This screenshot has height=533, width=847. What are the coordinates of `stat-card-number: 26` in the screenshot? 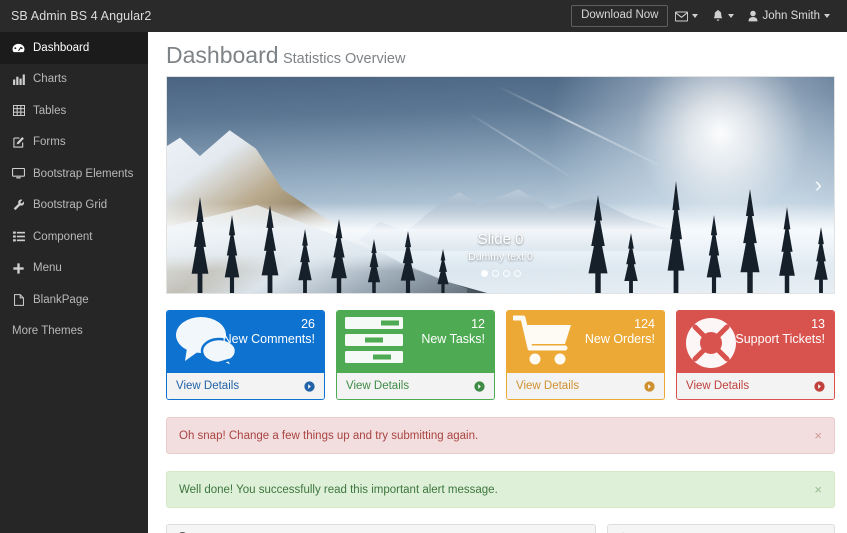 It's located at (308, 324).